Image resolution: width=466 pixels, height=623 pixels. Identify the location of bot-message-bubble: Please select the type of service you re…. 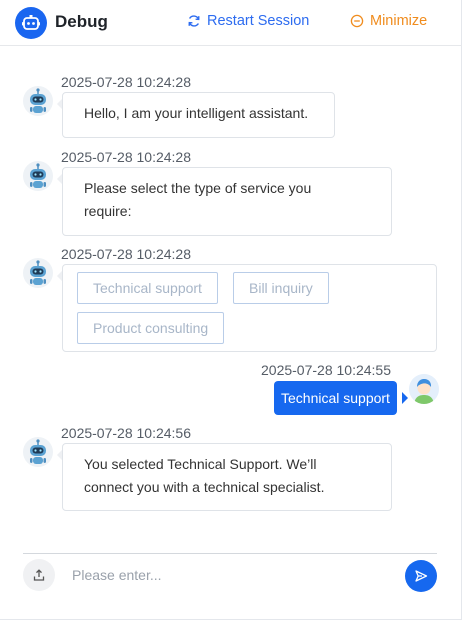
(227, 201).